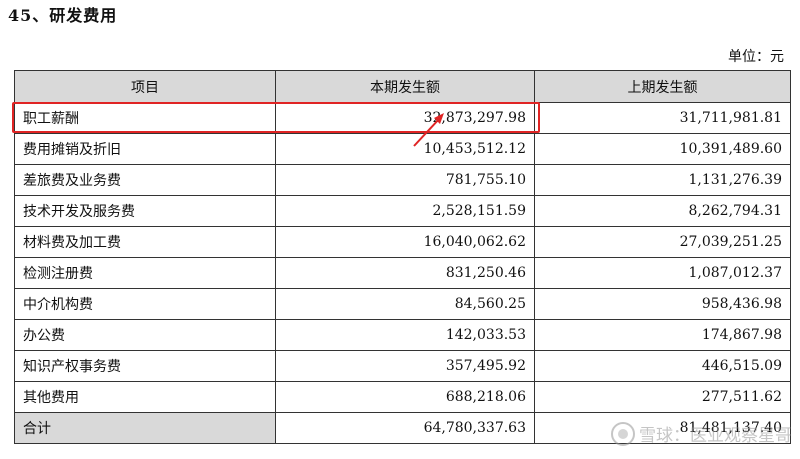 The width and height of the screenshot is (800, 459). I want to click on table-row: 费用摊销及折旧 10,453,512.12 10,391,489.60, so click(402, 149).